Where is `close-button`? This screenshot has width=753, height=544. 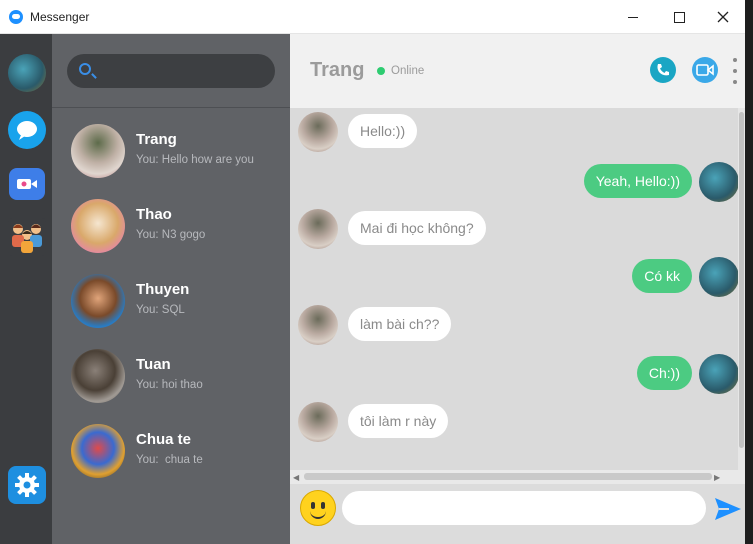
close-button is located at coordinates (723, 17).